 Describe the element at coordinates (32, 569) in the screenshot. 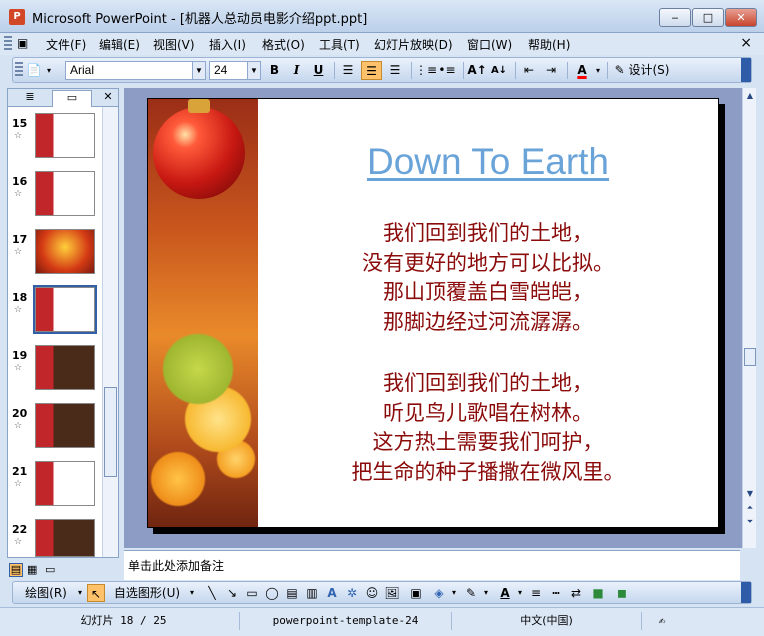

I see `slide-sorter-icon: ▦` at that location.